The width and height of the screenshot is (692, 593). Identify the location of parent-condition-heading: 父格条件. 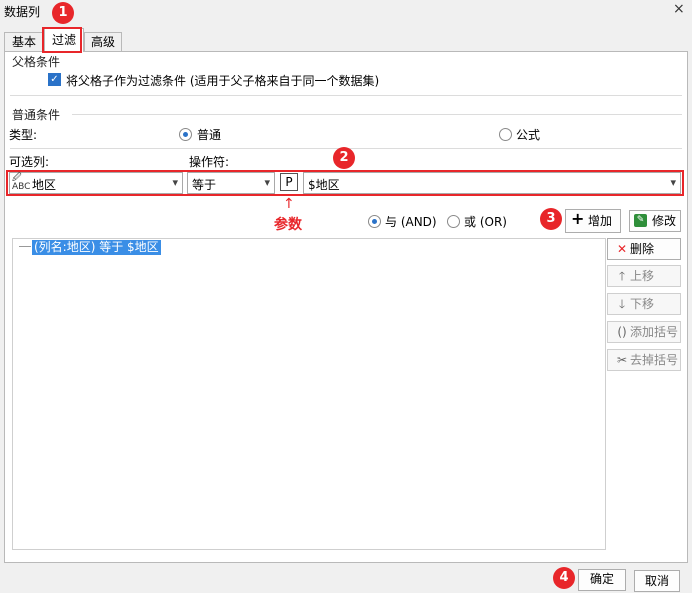
(36, 62).